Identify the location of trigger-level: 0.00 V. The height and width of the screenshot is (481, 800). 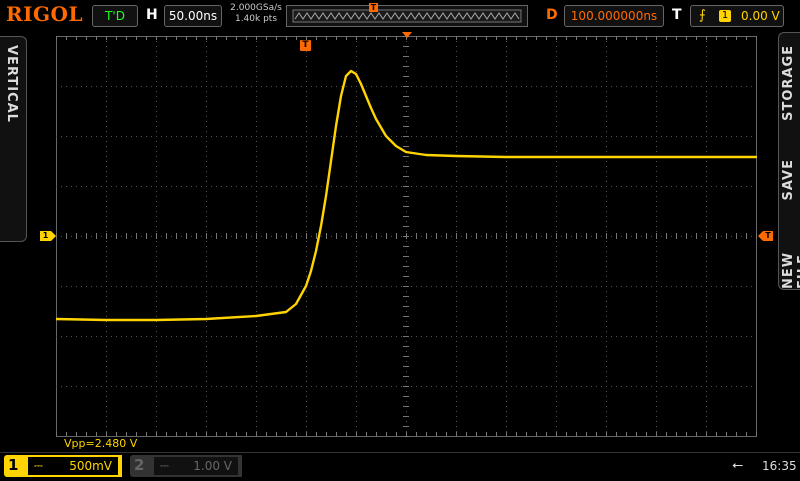
(760, 16).